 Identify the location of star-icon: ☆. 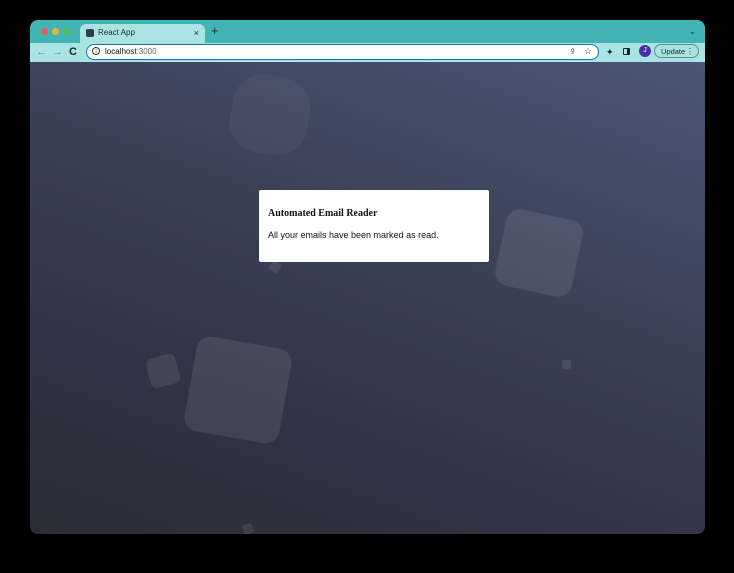
(588, 51).